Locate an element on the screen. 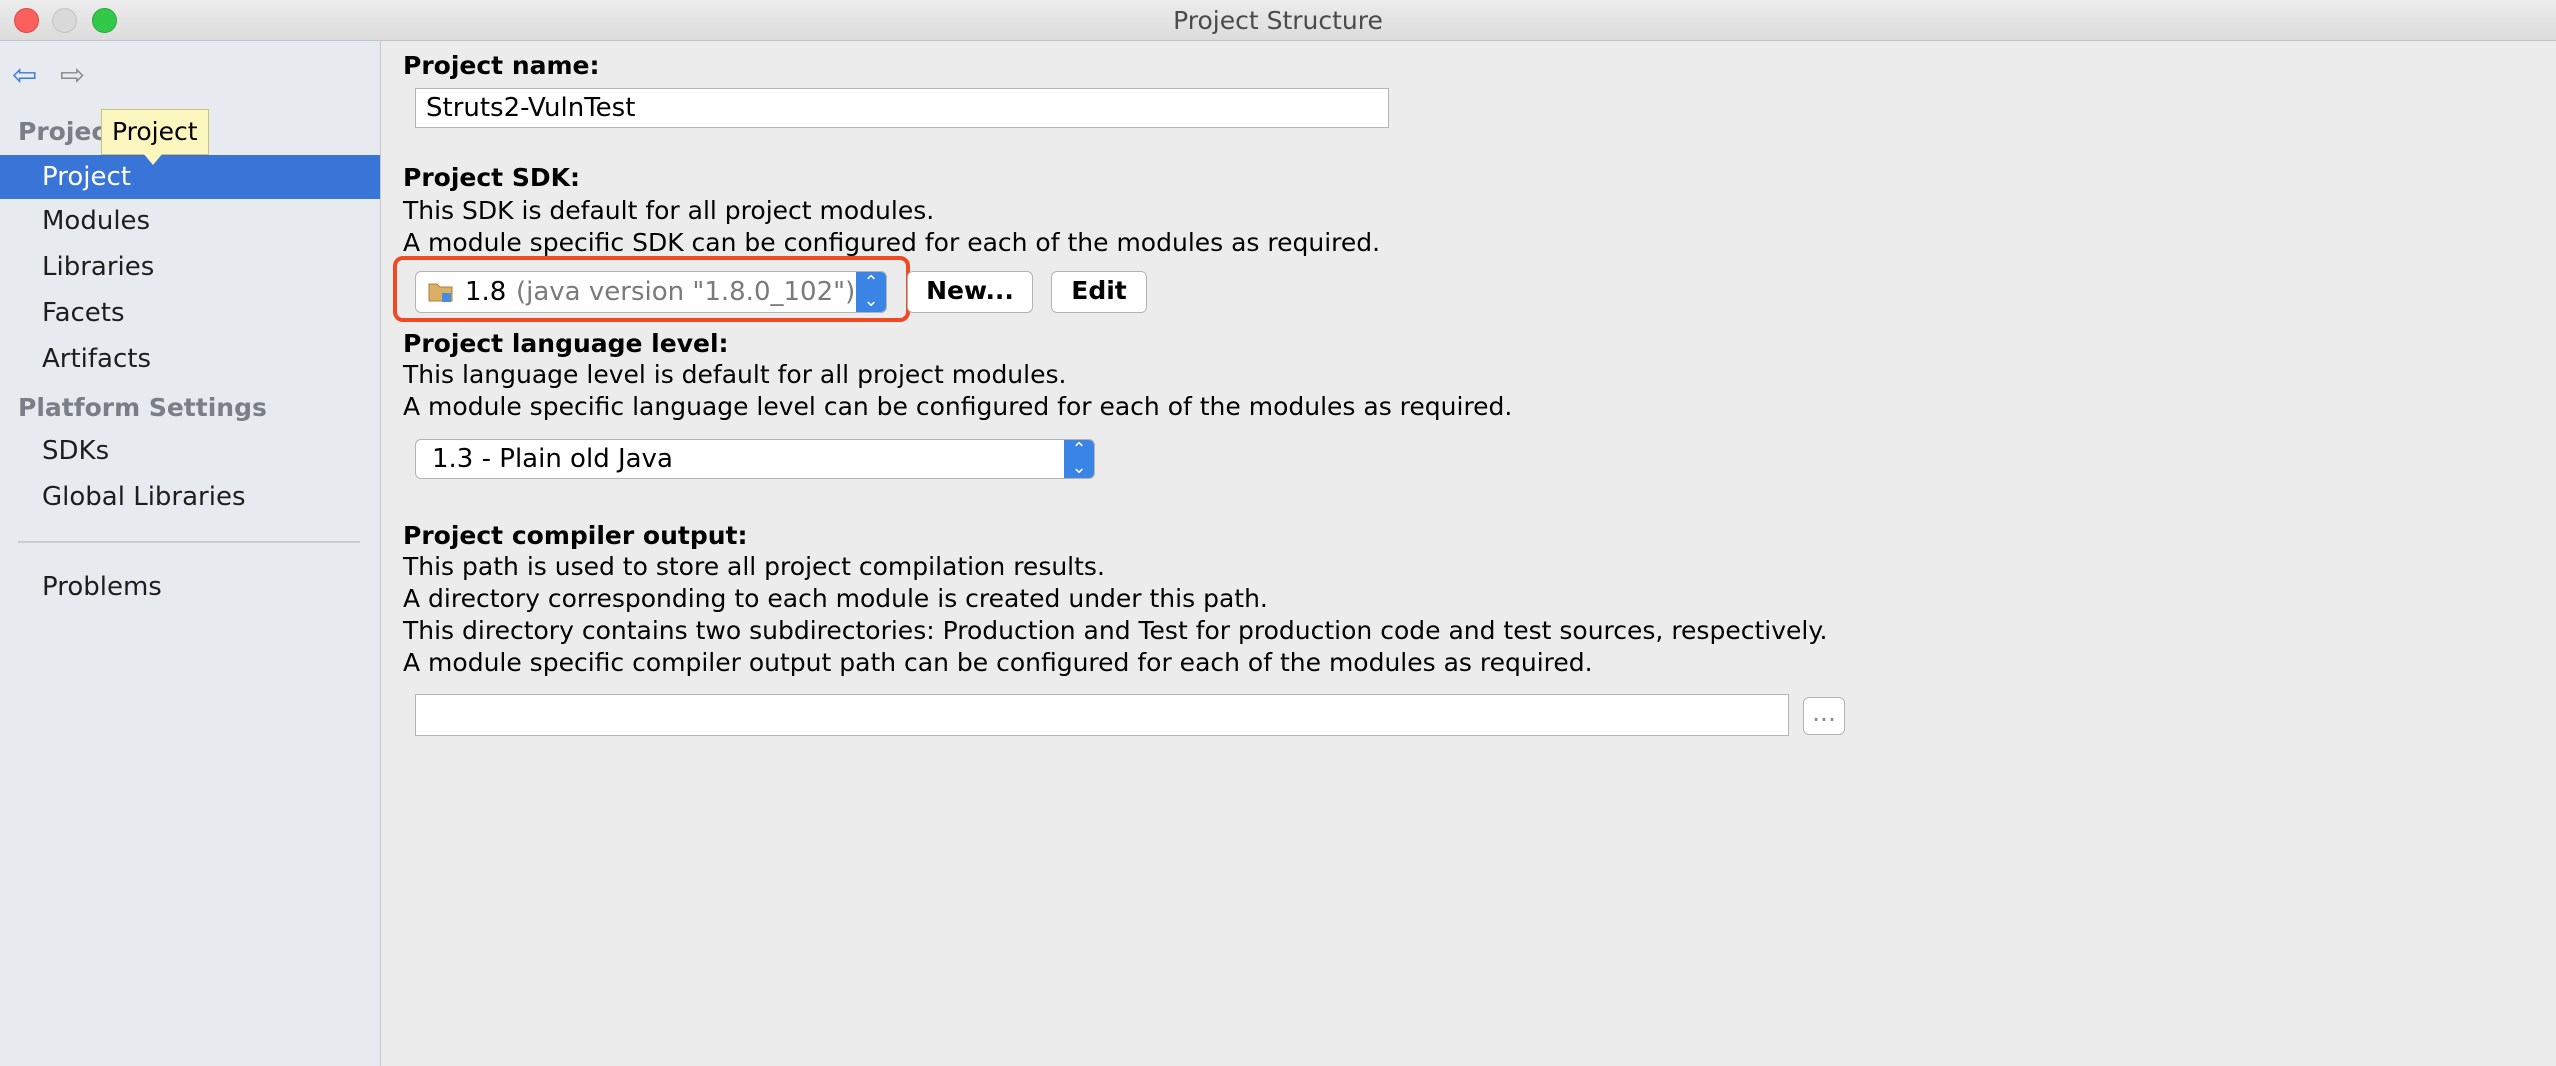 This screenshot has height=1066, width=2556. language-level-label: Project language level: is located at coordinates (566, 343).